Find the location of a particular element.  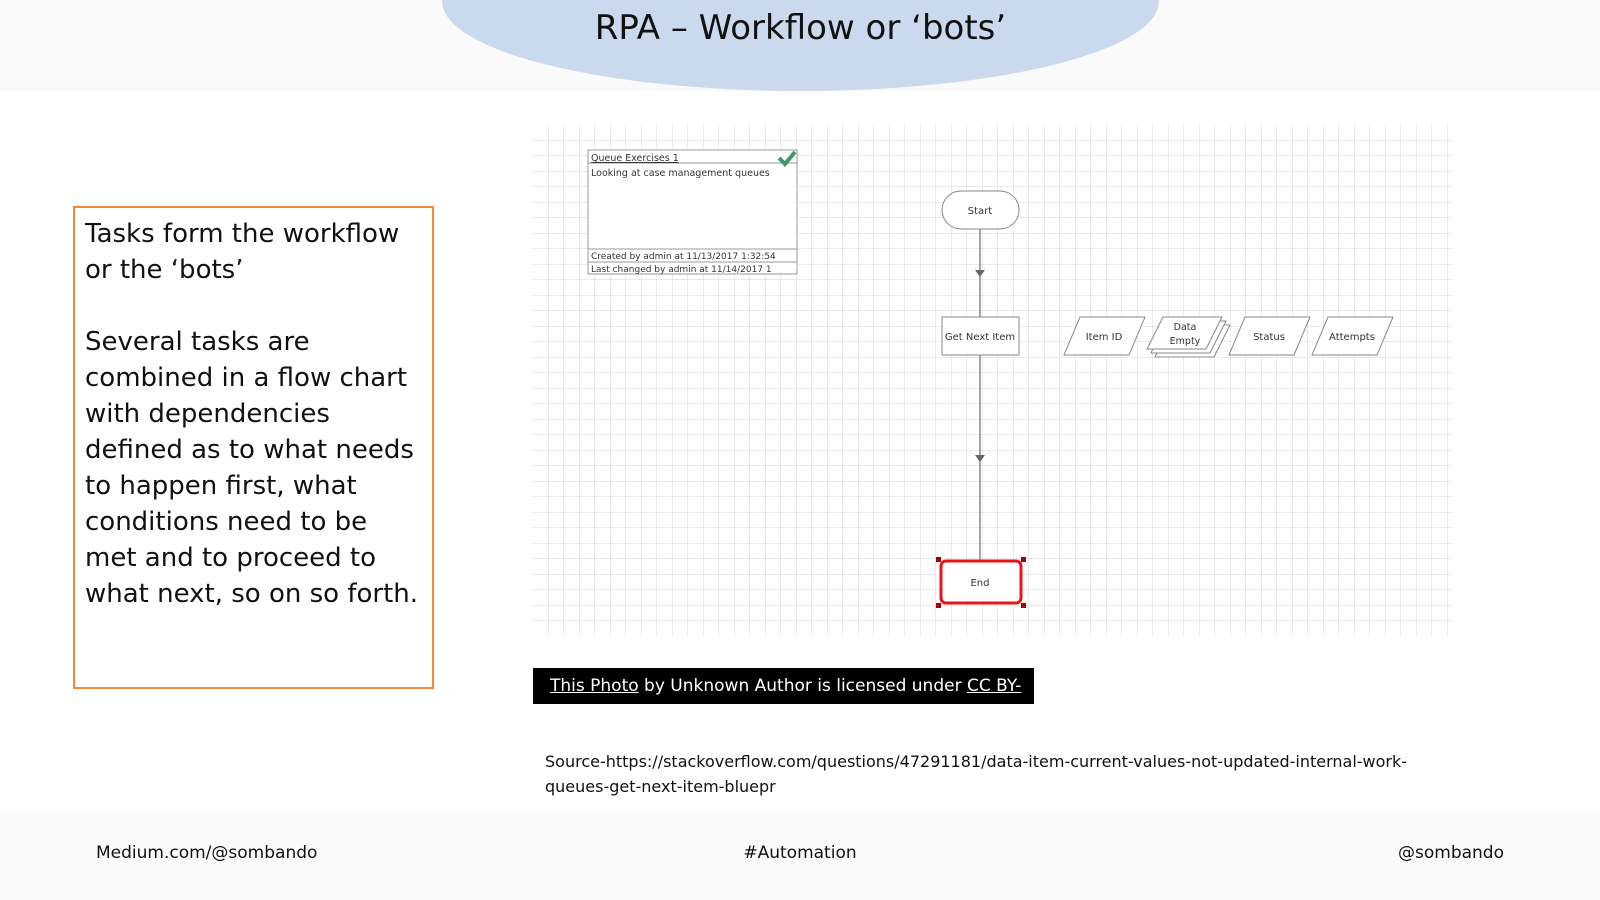

info-created: Created by admin at 11/13/2017 1:32:54 is located at coordinates (683, 257).